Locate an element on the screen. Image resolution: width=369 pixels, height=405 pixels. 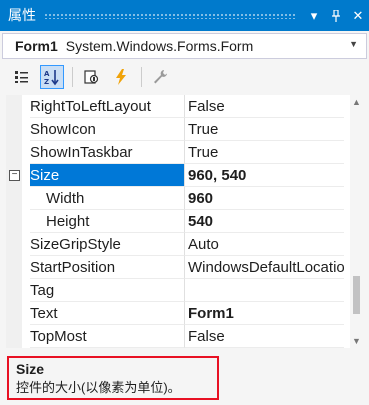
object-name: Form1 is located at coordinates (36, 46).